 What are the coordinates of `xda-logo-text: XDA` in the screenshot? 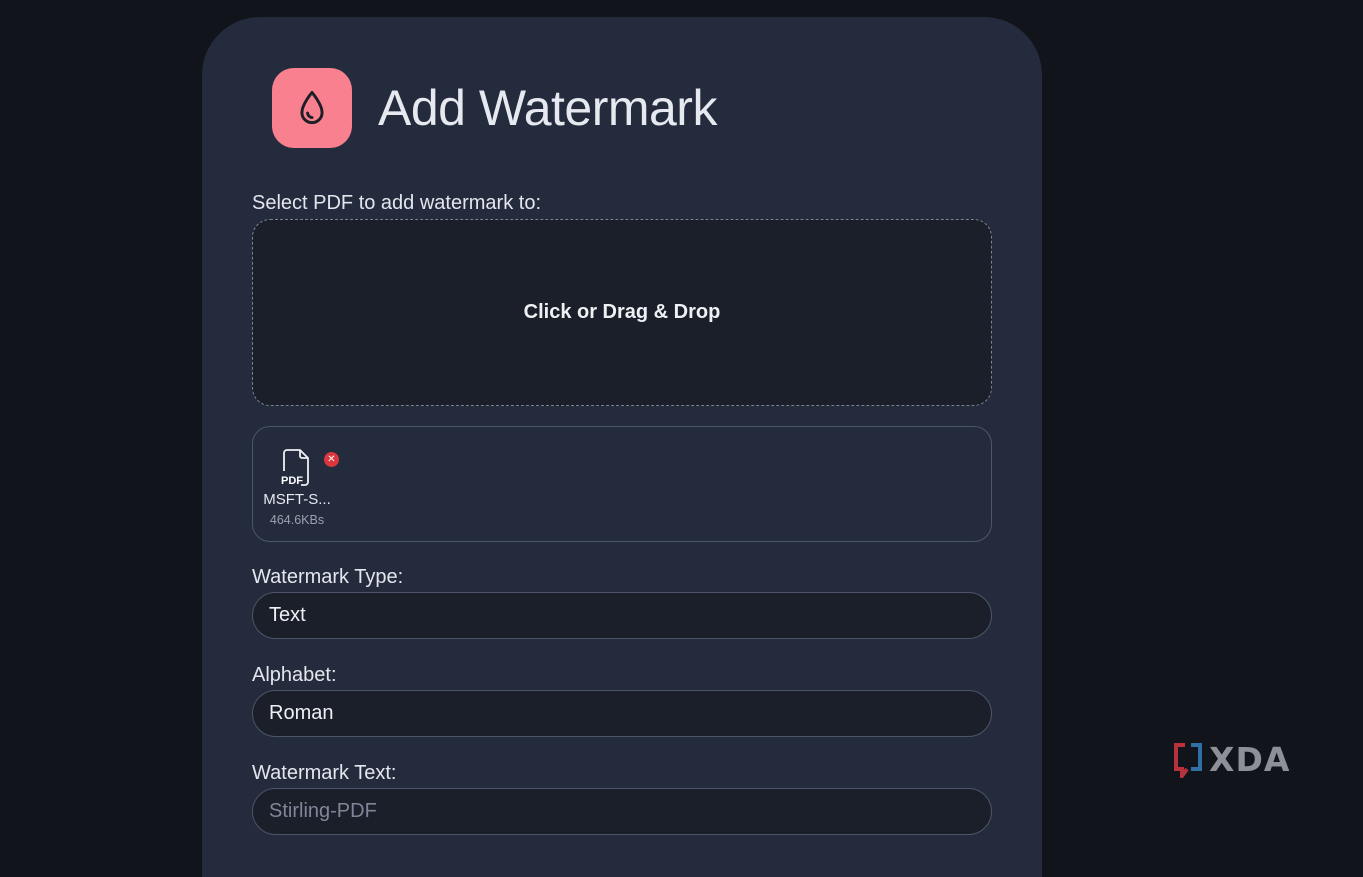 It's located at (1250, 759).